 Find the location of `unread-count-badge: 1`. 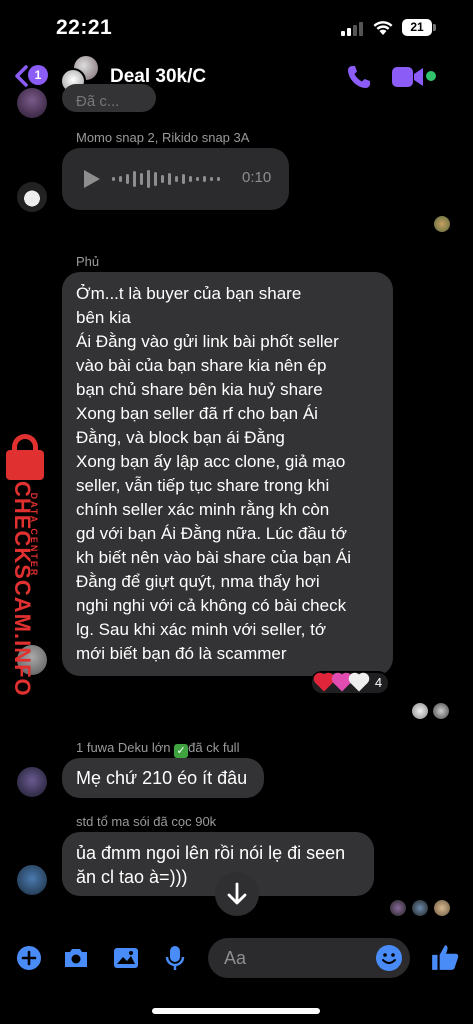

unread-count-badge: 1 is located at coordinates (38, 75).